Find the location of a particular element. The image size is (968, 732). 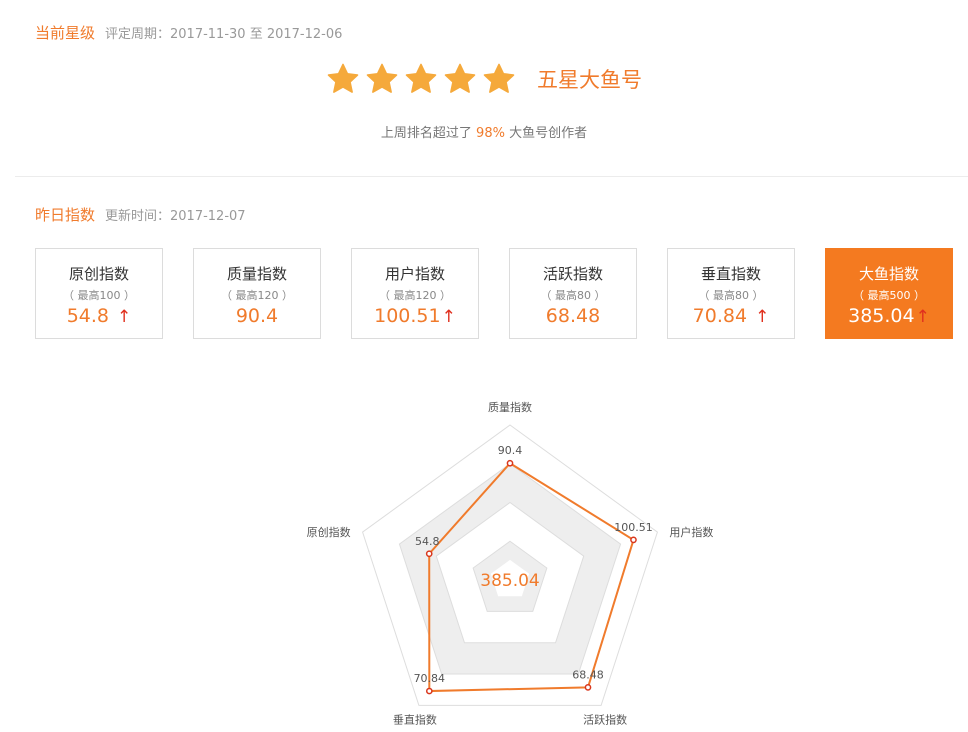

rank-prefix: 上周排名超过了 is located at coordinates (428, 133).